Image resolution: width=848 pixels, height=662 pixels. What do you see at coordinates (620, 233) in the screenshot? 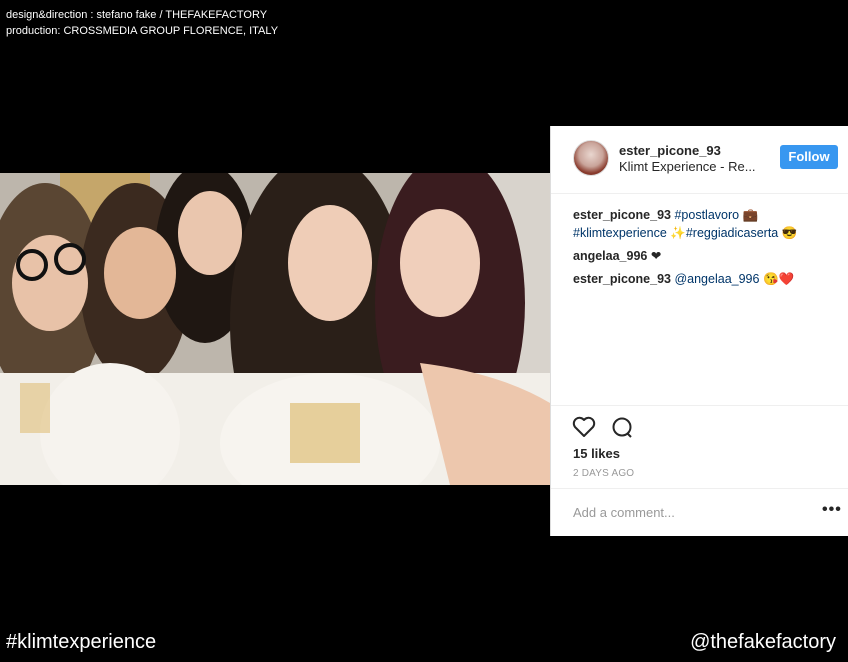
I see `hashtag-link: #klimtexperience` at bounding box center [620, 233].